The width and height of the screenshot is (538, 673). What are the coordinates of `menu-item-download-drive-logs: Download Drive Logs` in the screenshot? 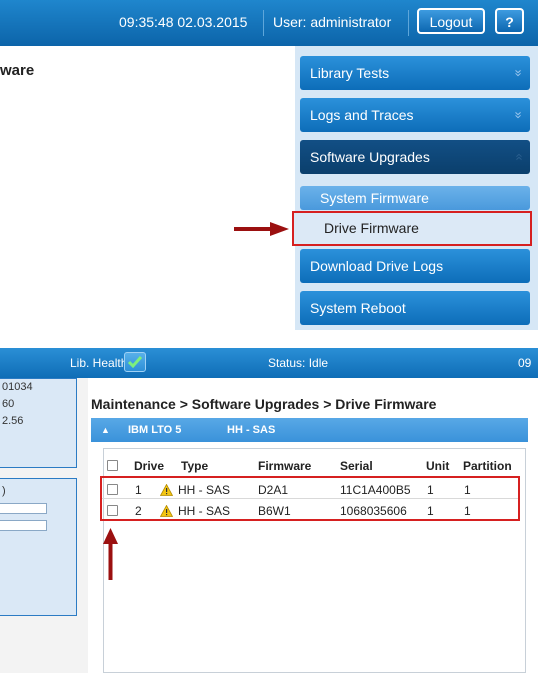 It's located at (415, 266).